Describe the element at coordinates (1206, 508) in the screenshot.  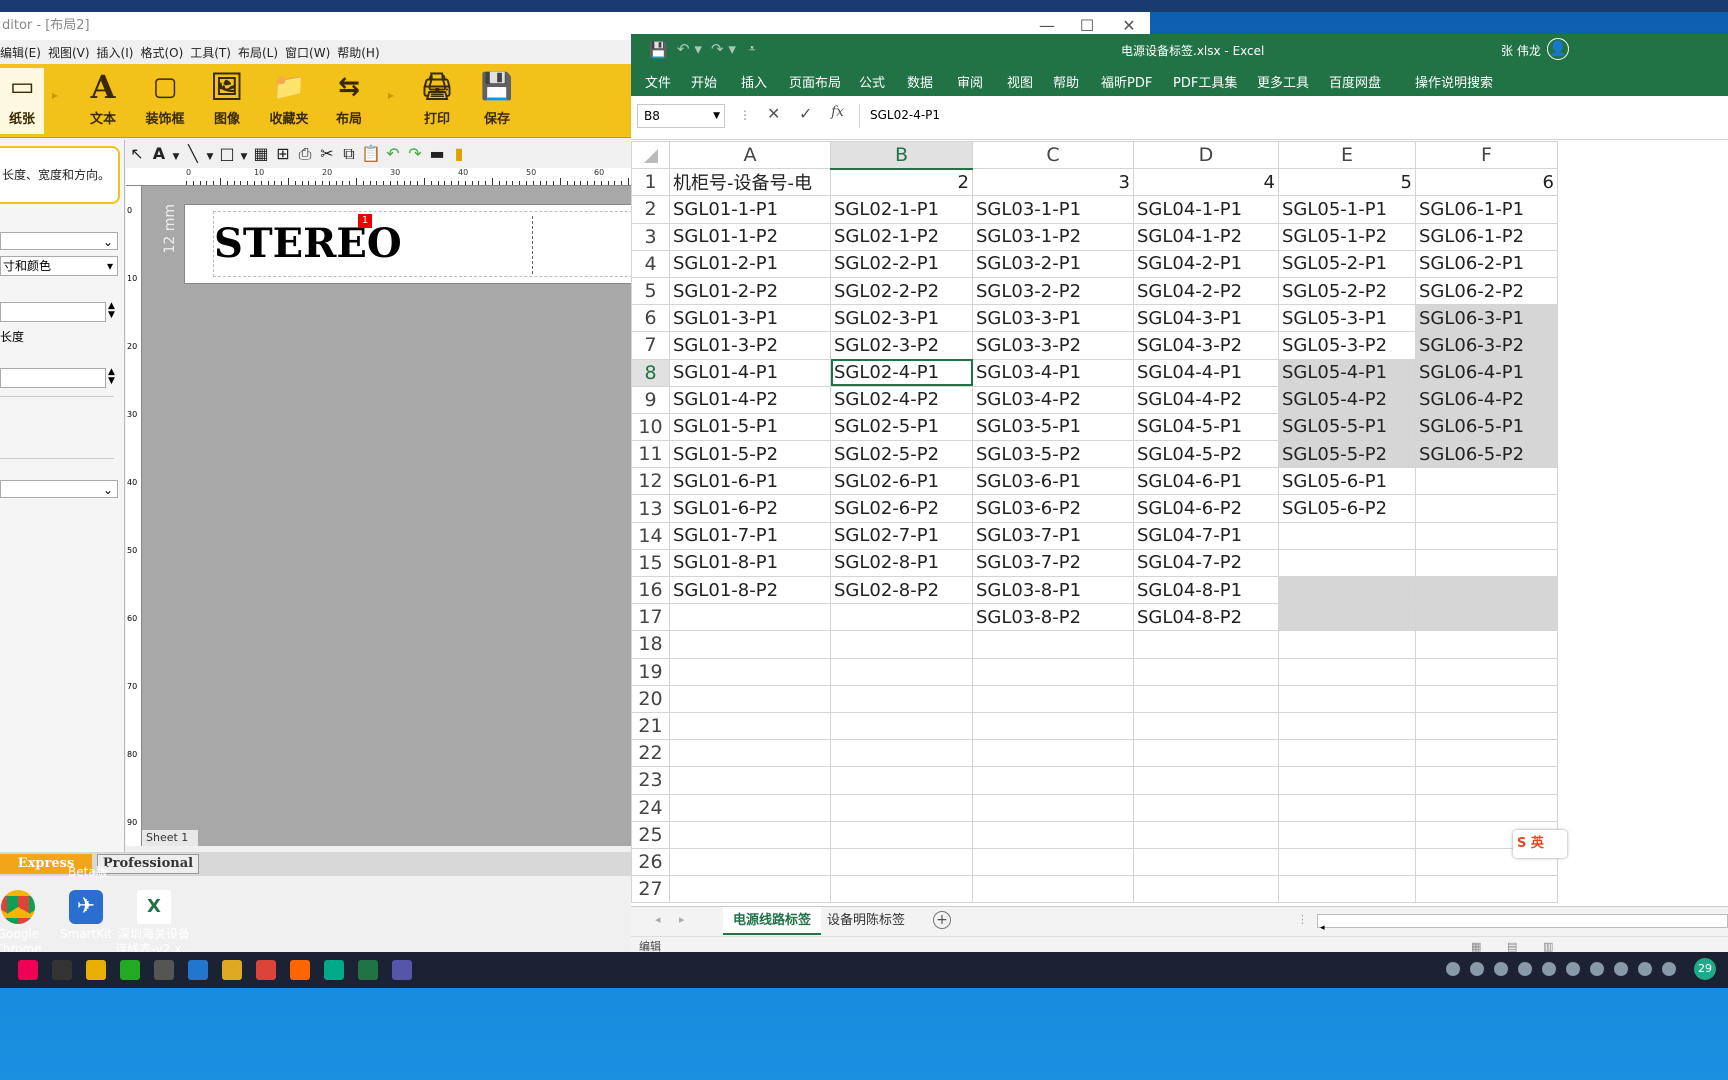
I see `cell: SGL04-6-P2` at that location.